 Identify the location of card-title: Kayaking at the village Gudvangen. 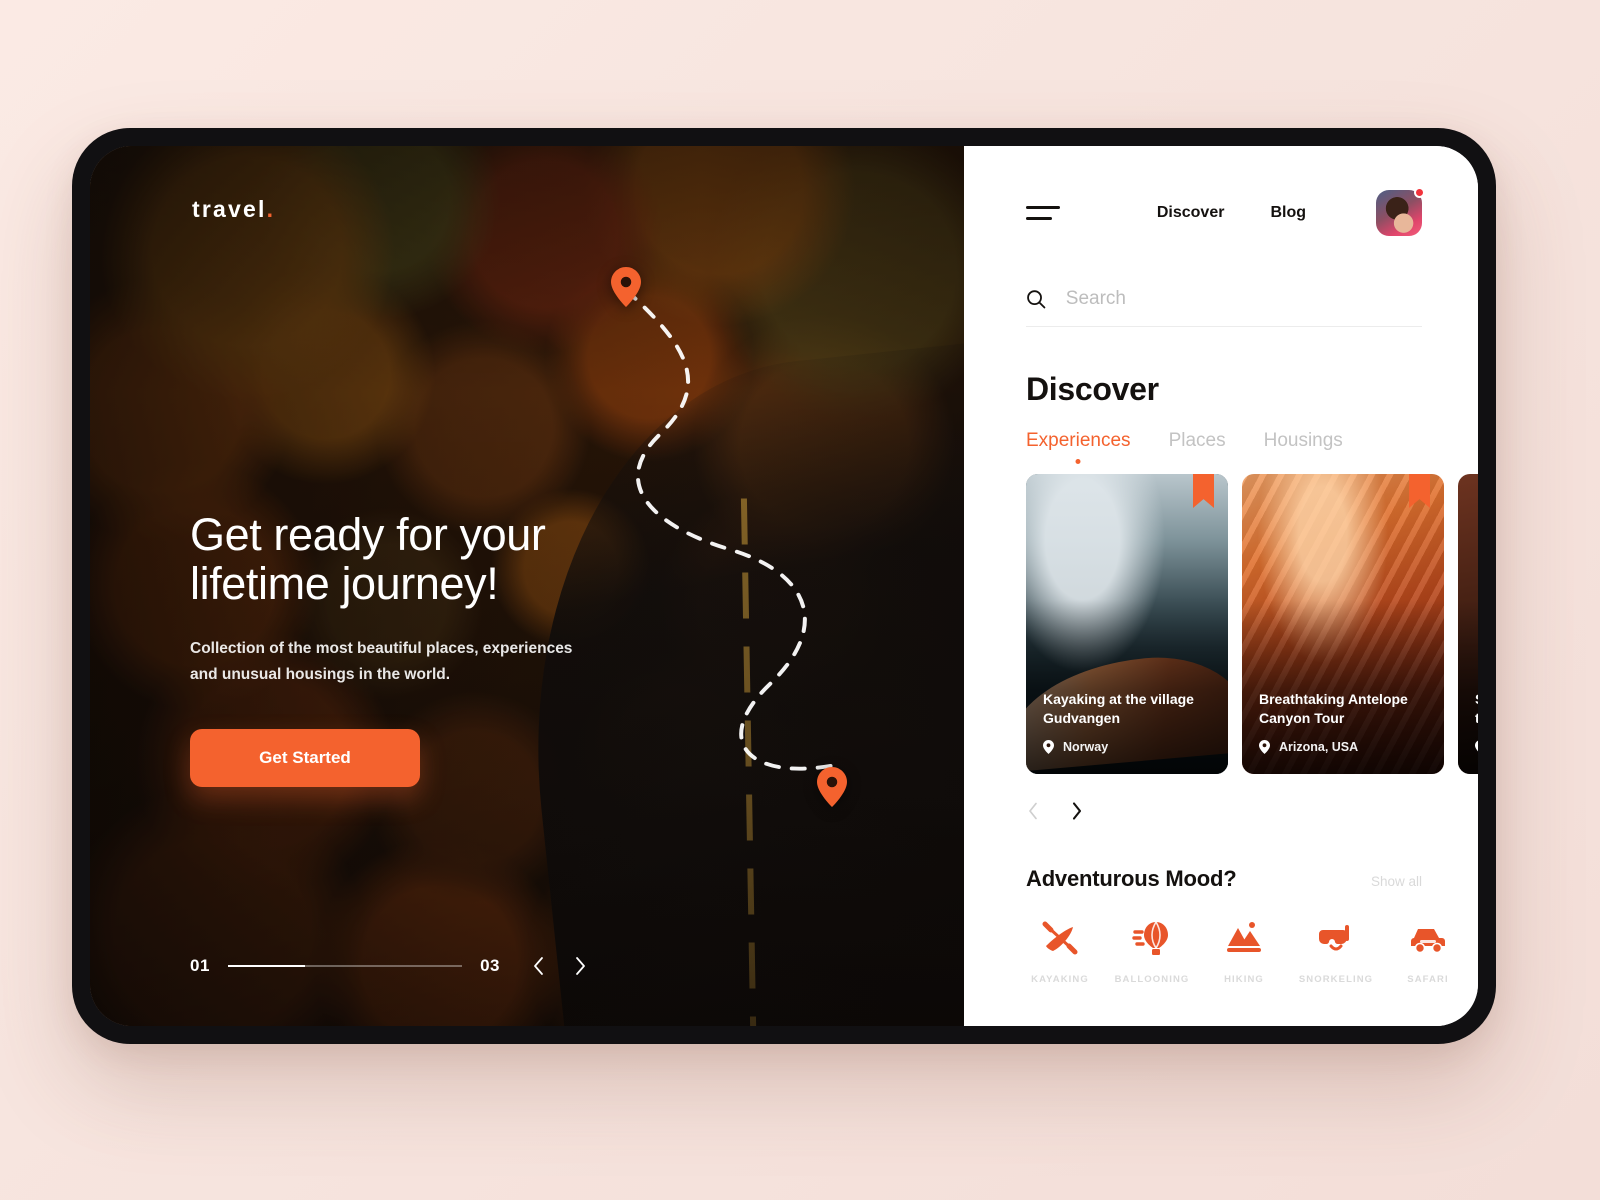
(1118, 709).